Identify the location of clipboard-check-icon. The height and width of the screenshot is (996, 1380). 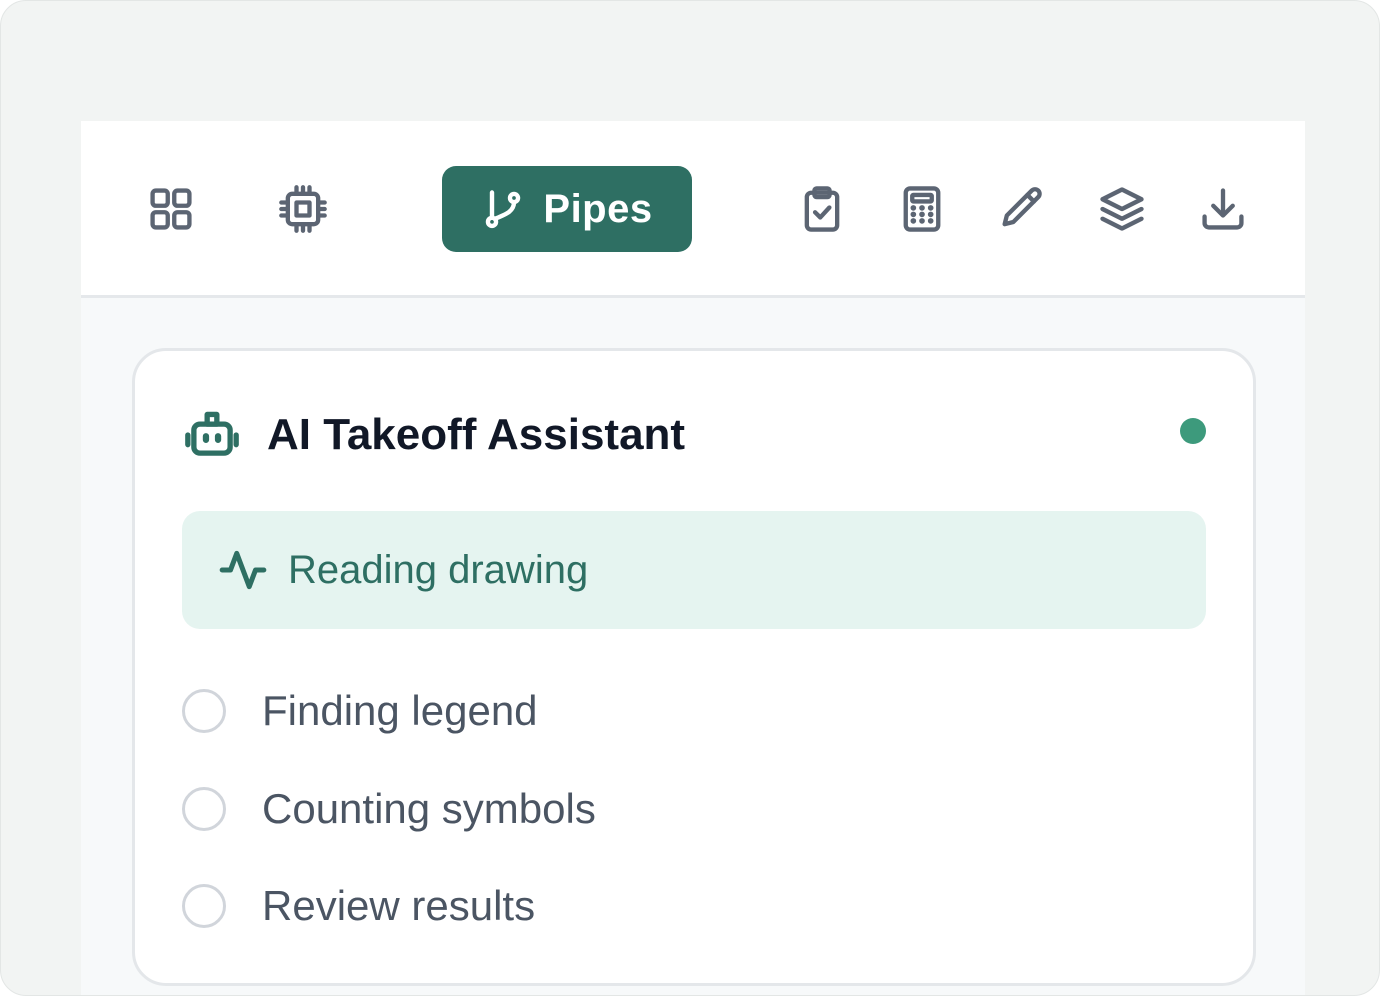
(822, 209).